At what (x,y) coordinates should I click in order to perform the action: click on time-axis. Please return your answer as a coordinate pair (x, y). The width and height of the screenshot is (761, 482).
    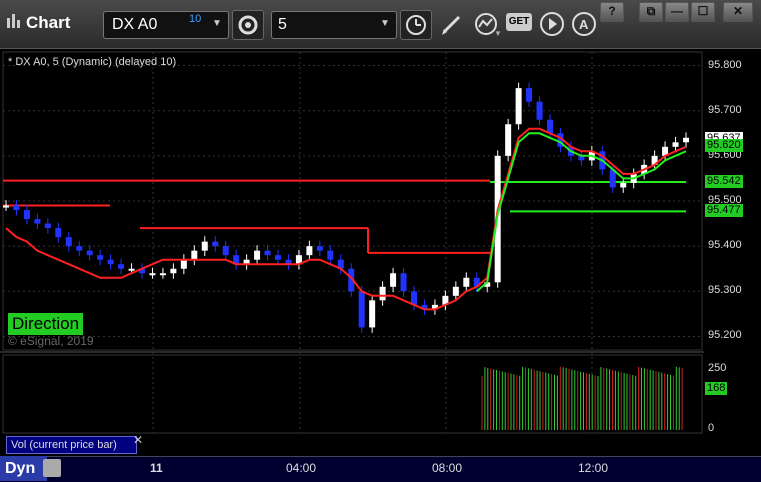
    Looking at the image, I should click on (380, 469).